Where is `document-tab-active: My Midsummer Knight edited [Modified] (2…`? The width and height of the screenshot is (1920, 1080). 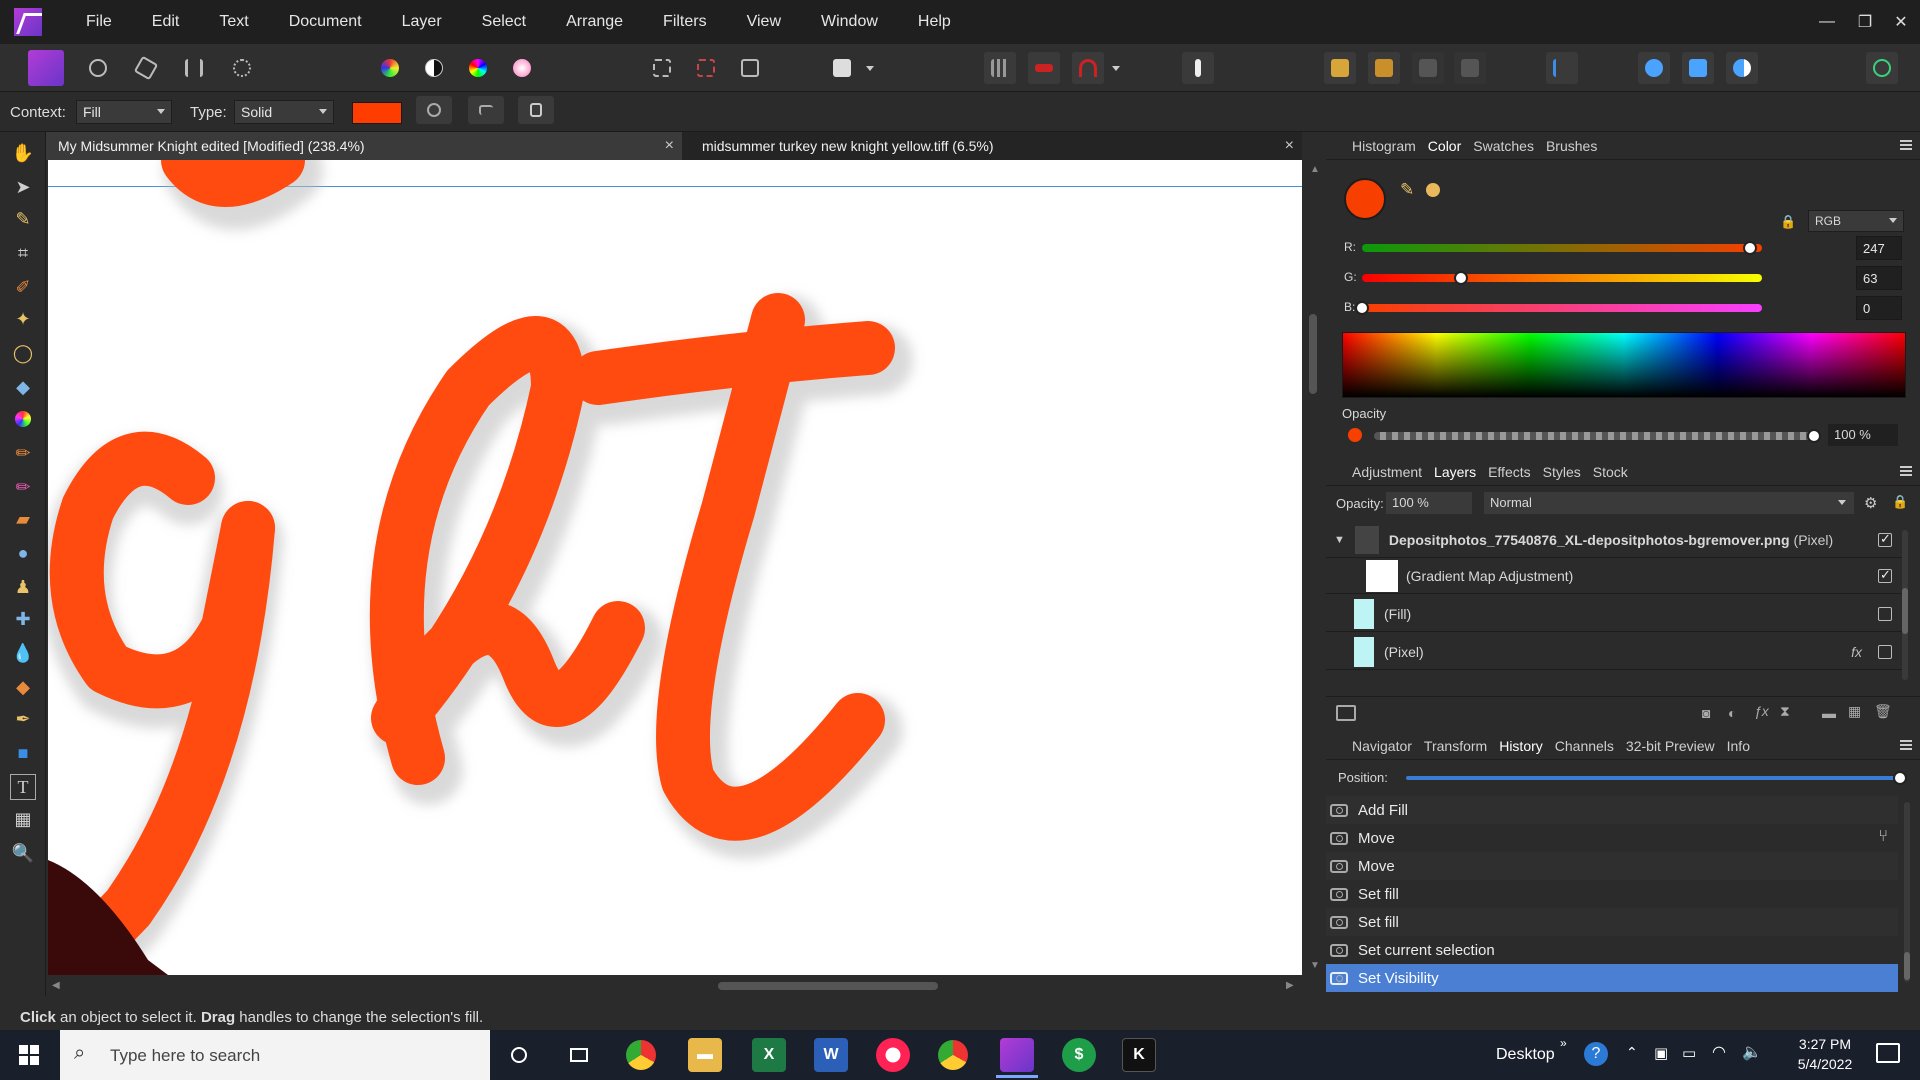
document-tab-active: My Midsummer Knight edited [Modified] (2… is located at coordinates (364, 146).